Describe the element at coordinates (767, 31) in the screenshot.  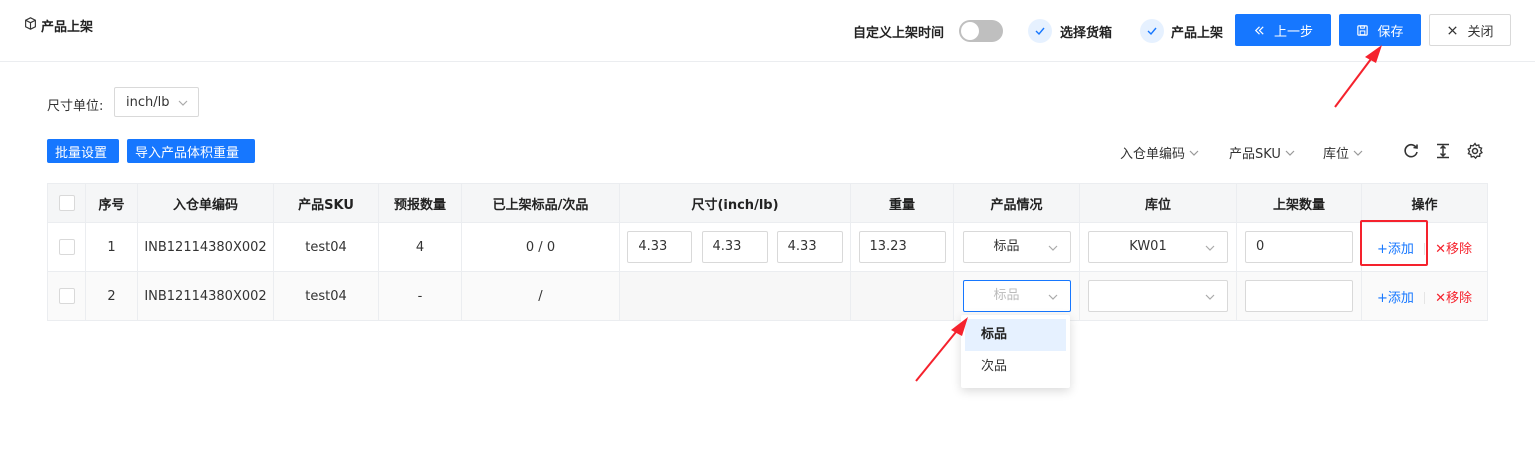
I see `page-header: 产品上架 自定义上架时间 选择货箱 产品上架 上一步 保存 关闭` at that location.